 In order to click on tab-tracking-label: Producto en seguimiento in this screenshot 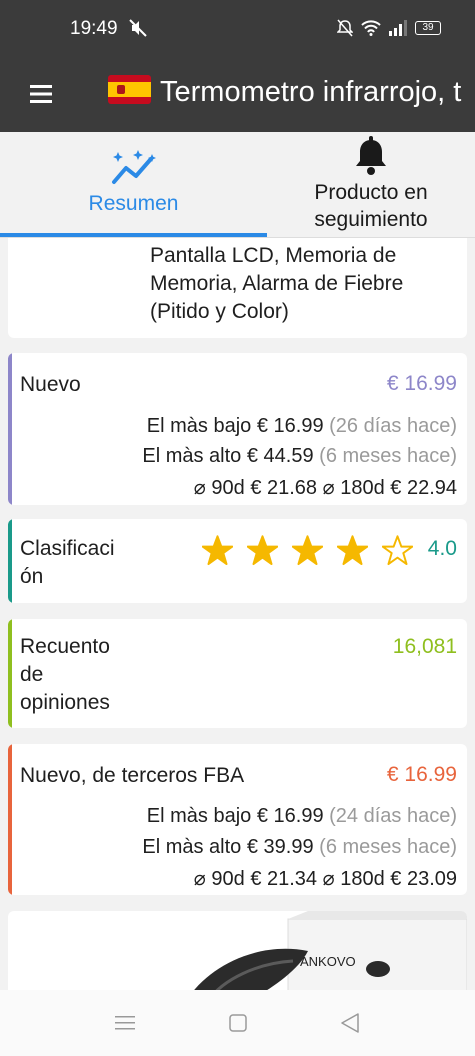, I will do `click(371, 206)`.